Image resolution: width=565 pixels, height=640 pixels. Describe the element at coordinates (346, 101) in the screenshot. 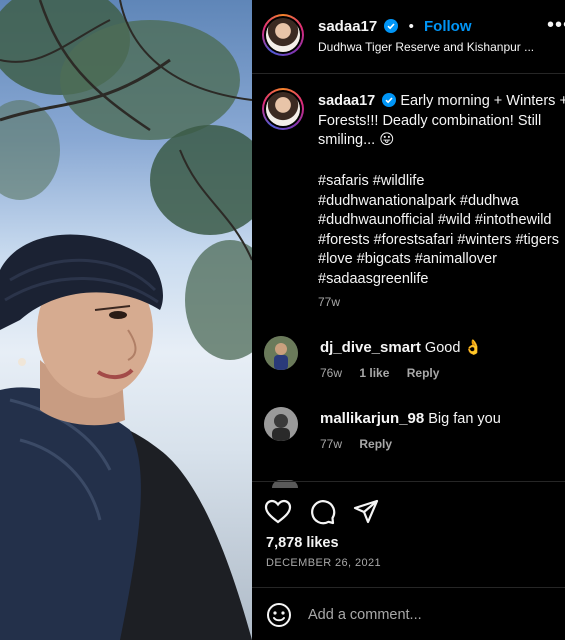

I see `caption-username: sadaa17` at that location.